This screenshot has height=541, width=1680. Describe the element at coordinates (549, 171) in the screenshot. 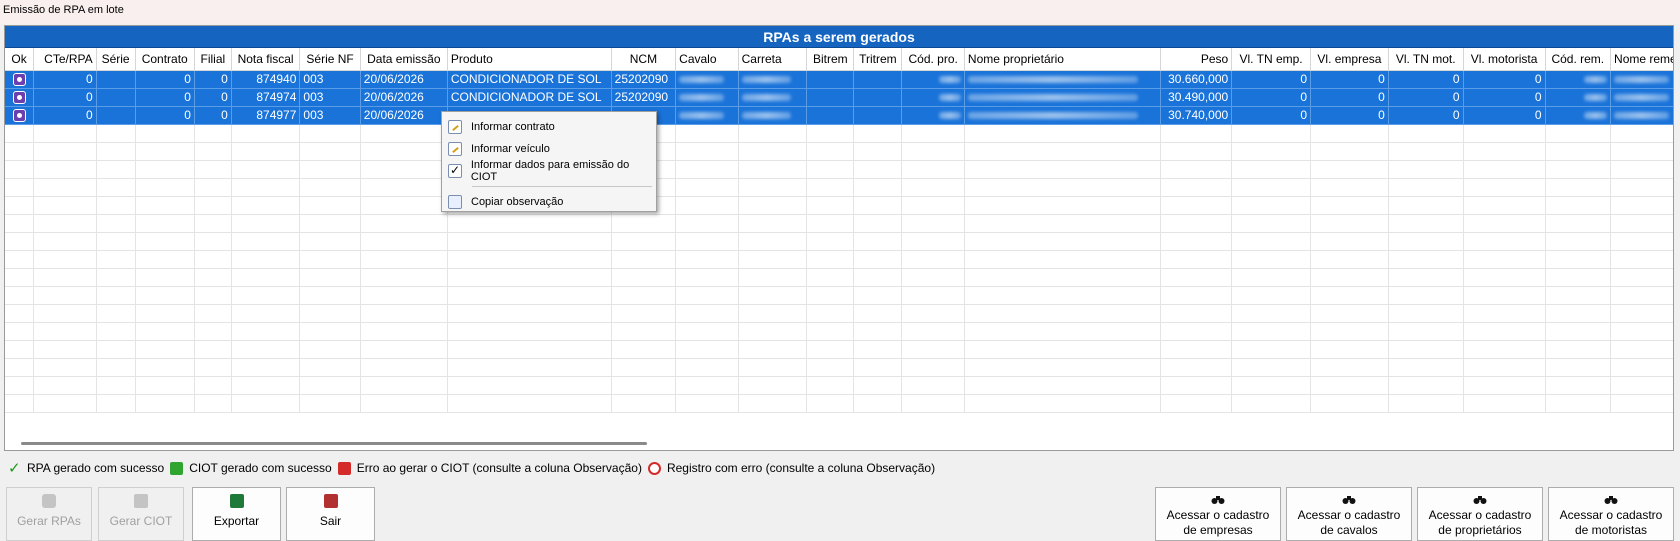

I see `menu-item-informar-ciot: Informar dados para emissão do CIOT` at that location.